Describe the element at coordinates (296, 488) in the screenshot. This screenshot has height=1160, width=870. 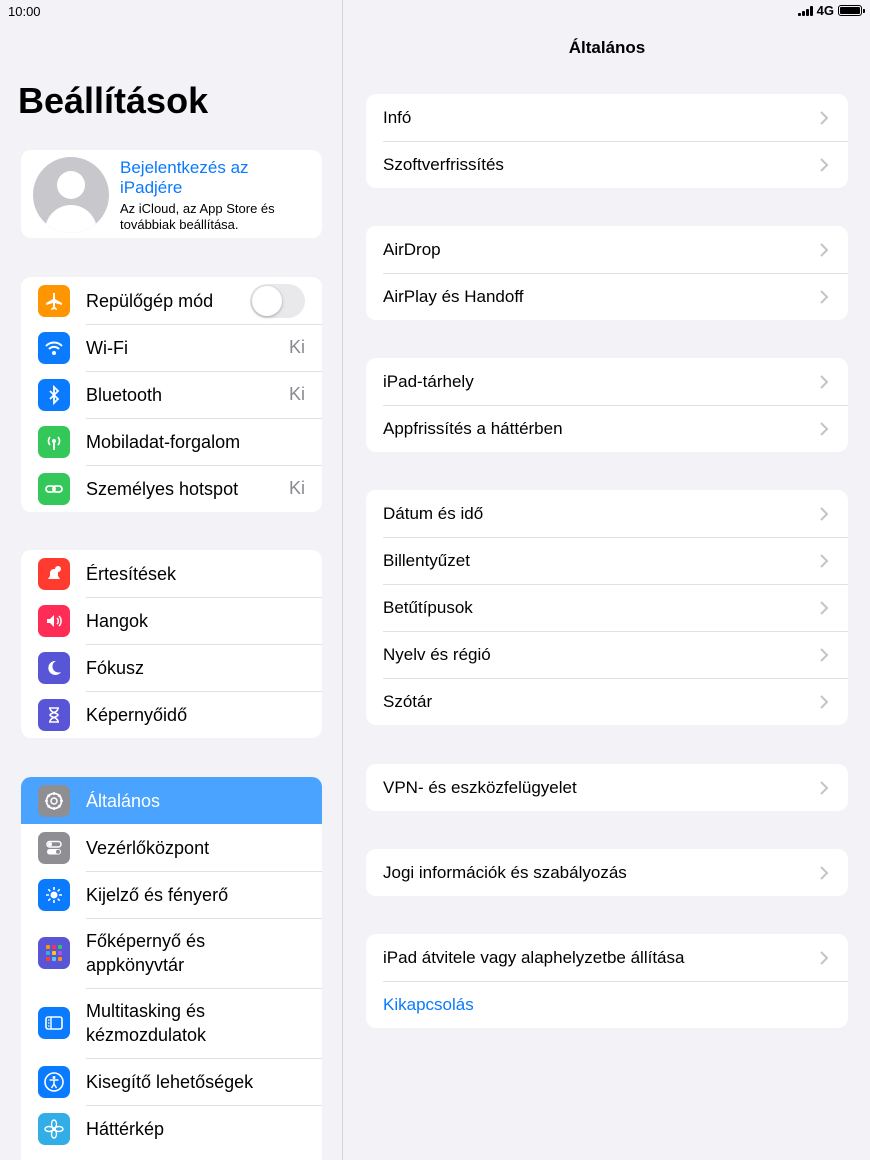
I see `hotspot-status: Ki` at that location.